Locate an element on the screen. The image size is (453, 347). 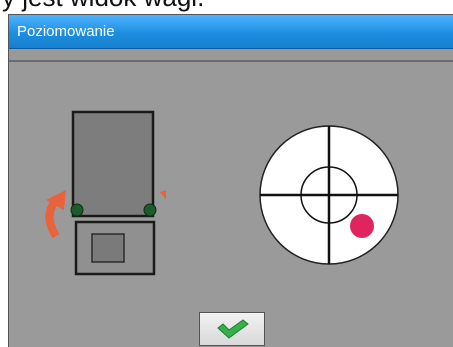
title-bar: Poziomowanie is located at coordinates (231, 32).